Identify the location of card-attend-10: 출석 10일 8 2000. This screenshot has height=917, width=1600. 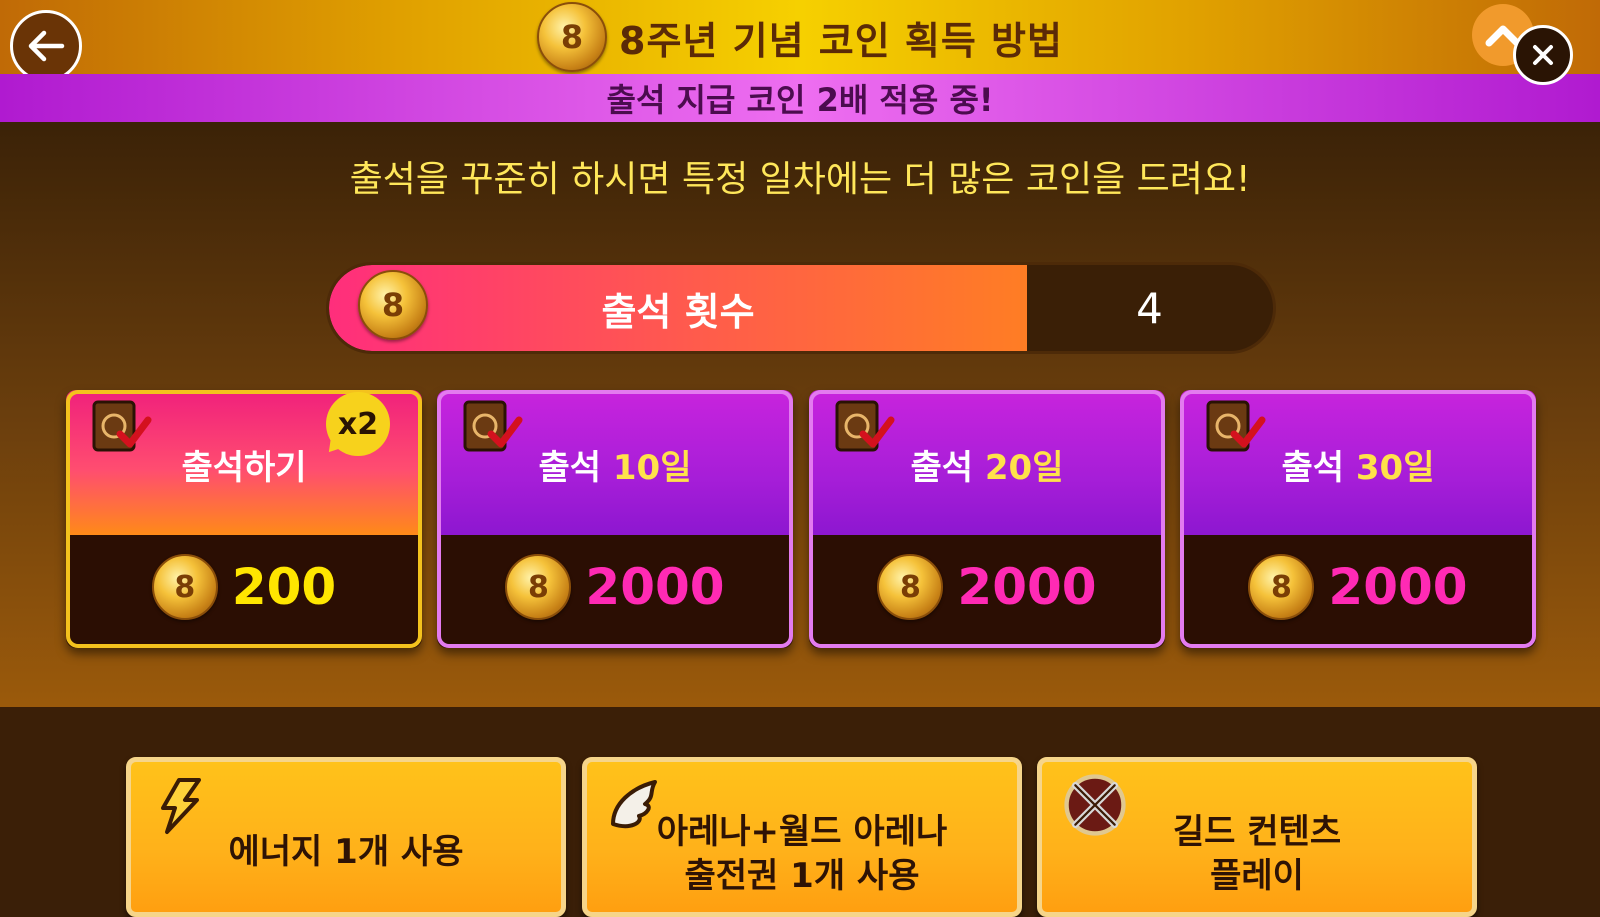
(615, 519).